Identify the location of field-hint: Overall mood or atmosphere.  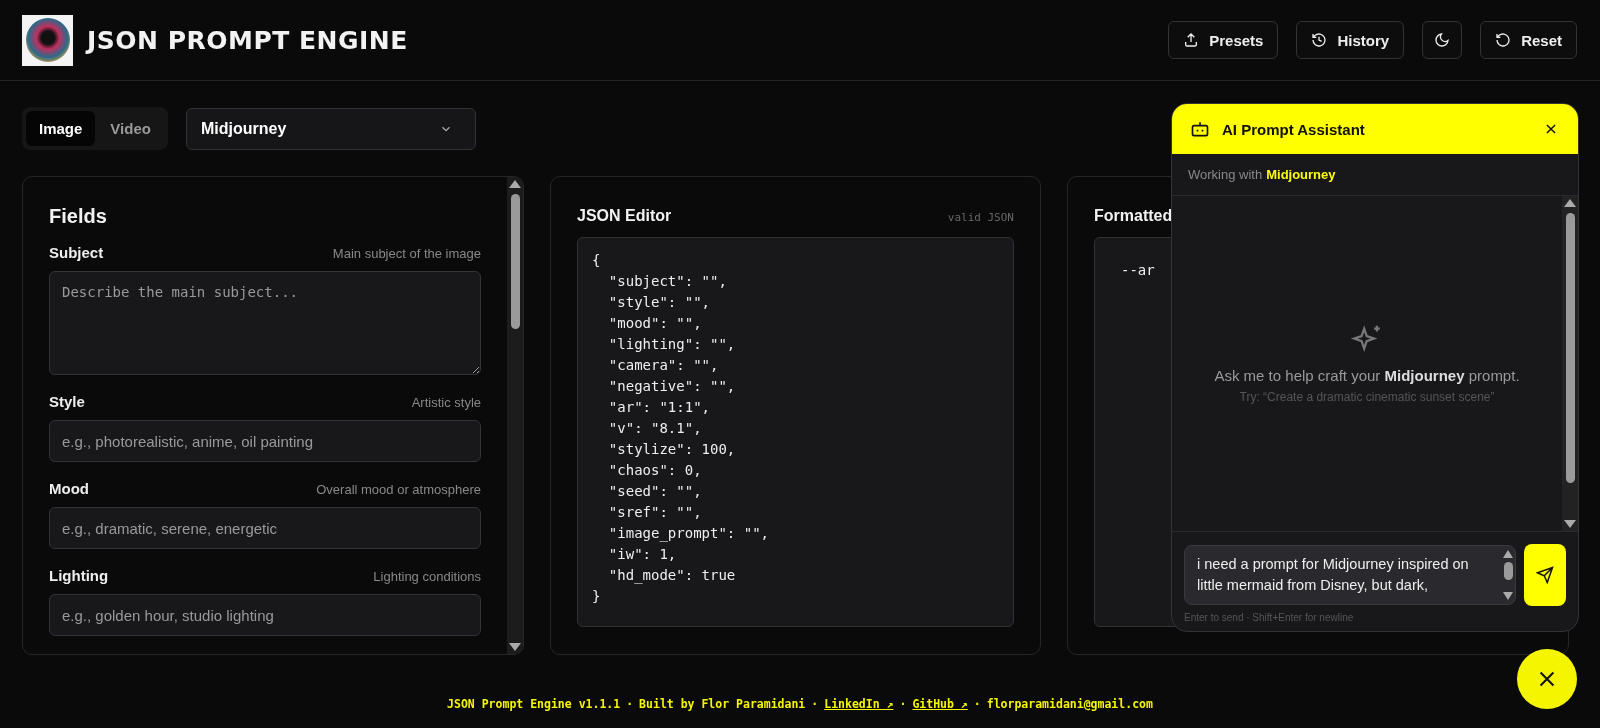
(398, 489).